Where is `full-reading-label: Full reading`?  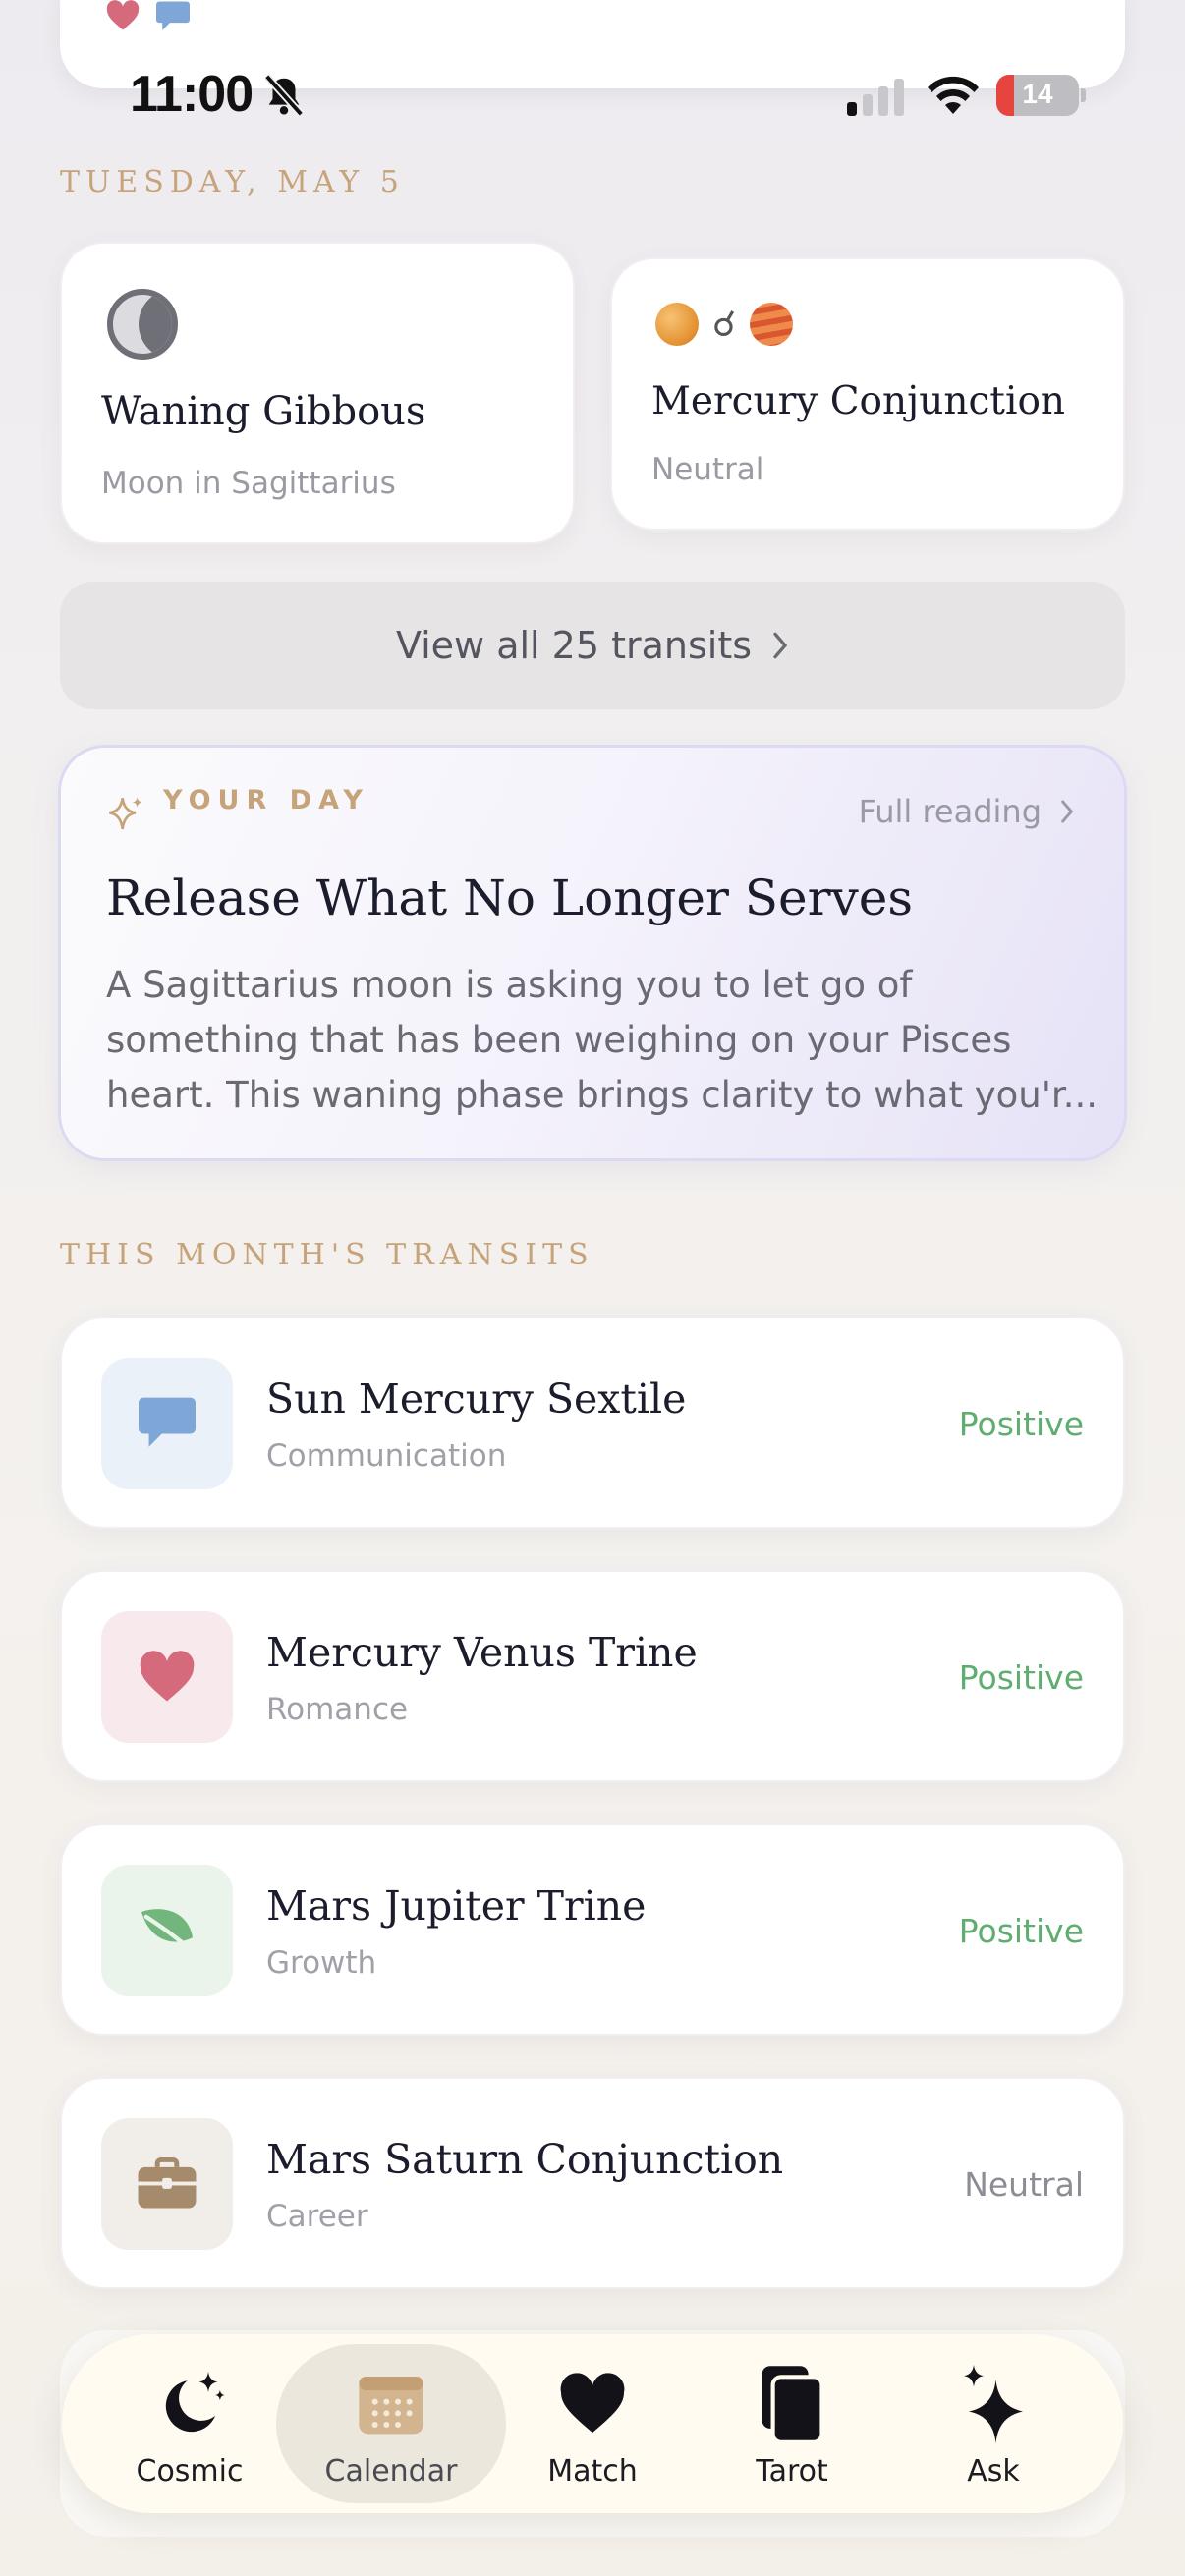 full-reading-label: Full reading is located at coordinates (950, 811).